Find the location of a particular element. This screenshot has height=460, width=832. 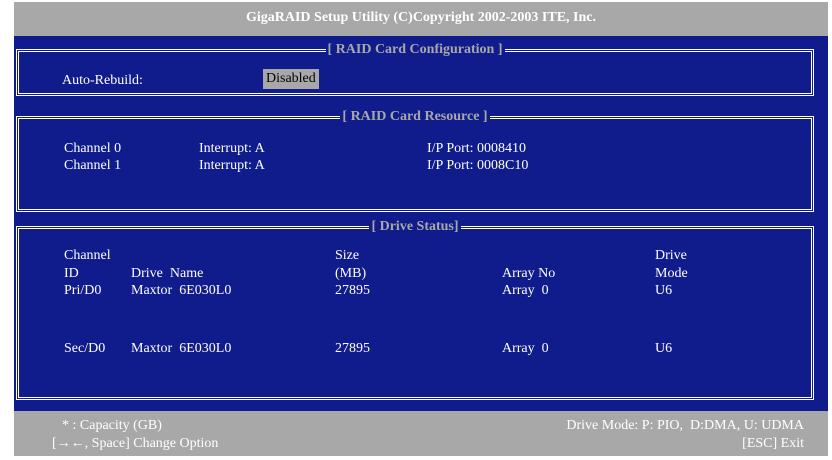

channel-0-label: Channel 0 is located at coordinates (93, 148).